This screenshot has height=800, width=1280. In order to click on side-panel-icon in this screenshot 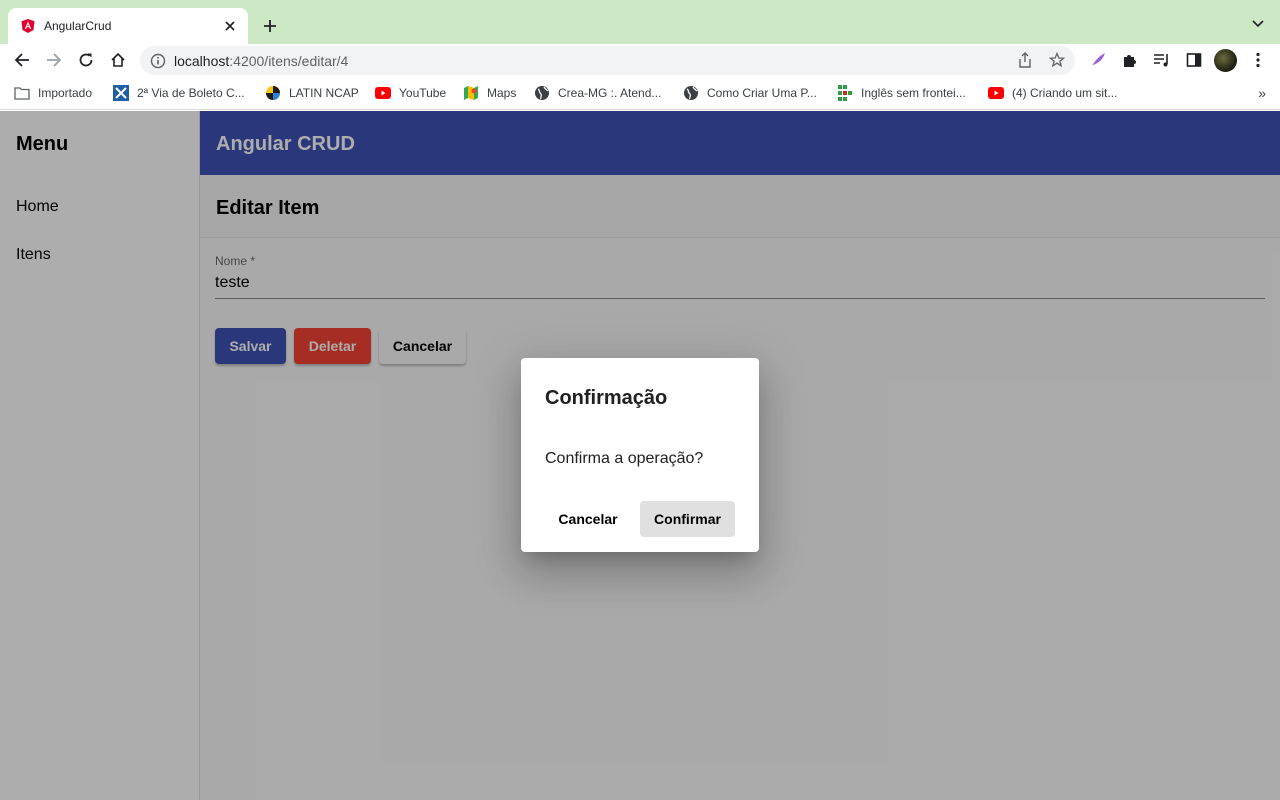, I will do `click(1194, 60)`.